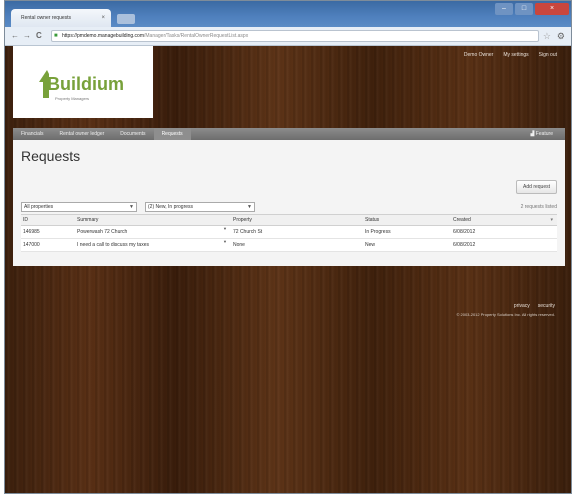 The width and height of the screenshot is (576, 496). Describe the element at coordinates (72, 98) in the screenshot. I see `logo-subtitle: Property Managers` at that location.